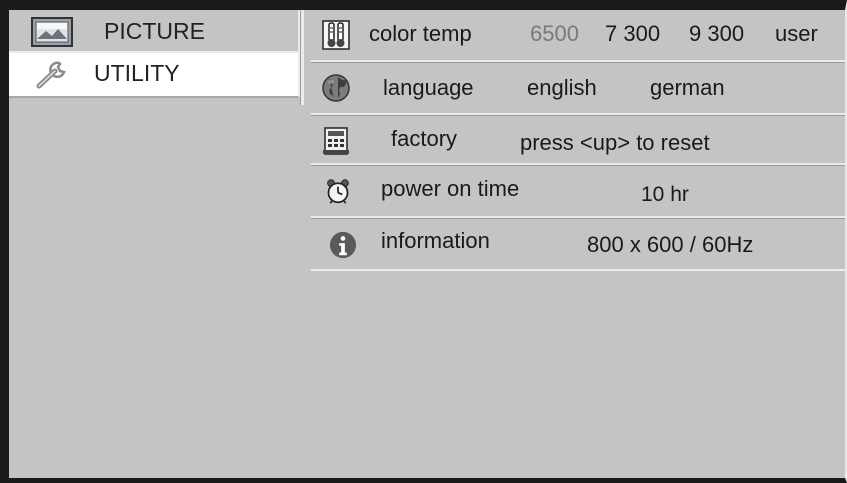  Describe the element at coordinates (428, 87) in the screenshot. I see `language-label: language` at that location.